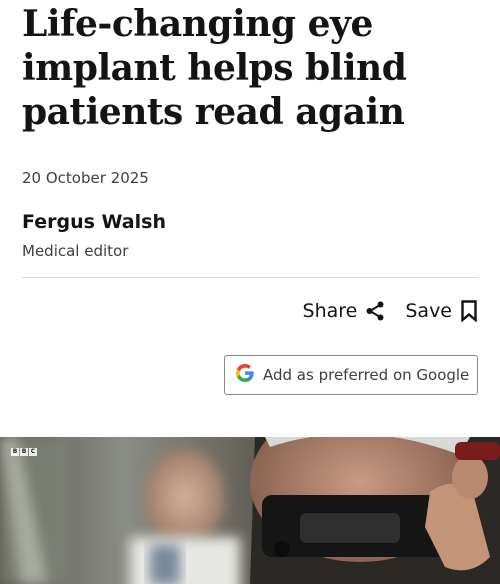  I want to click on share-icon, so click(375, 311).